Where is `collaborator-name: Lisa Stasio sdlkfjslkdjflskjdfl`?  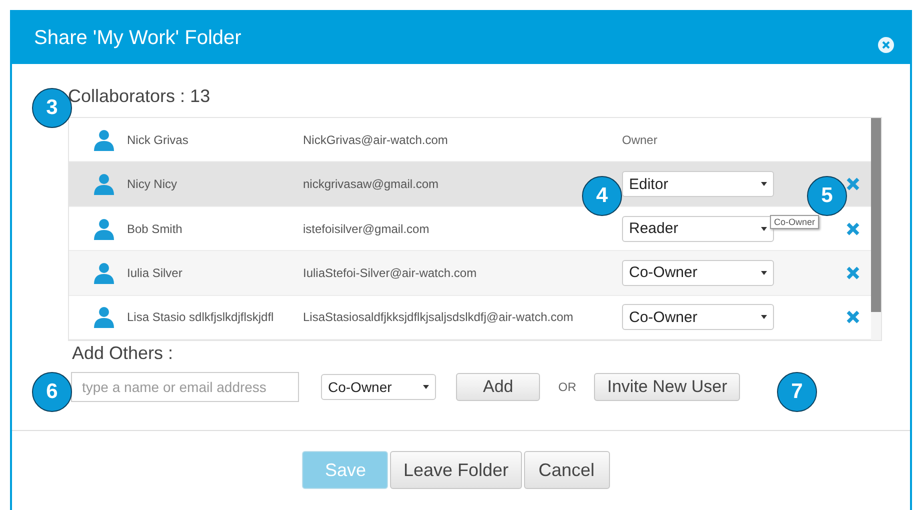 collaborator-name: Lisa Stasio sdlkfjslkdjflskjdfl is located at coordinates (201, 317).